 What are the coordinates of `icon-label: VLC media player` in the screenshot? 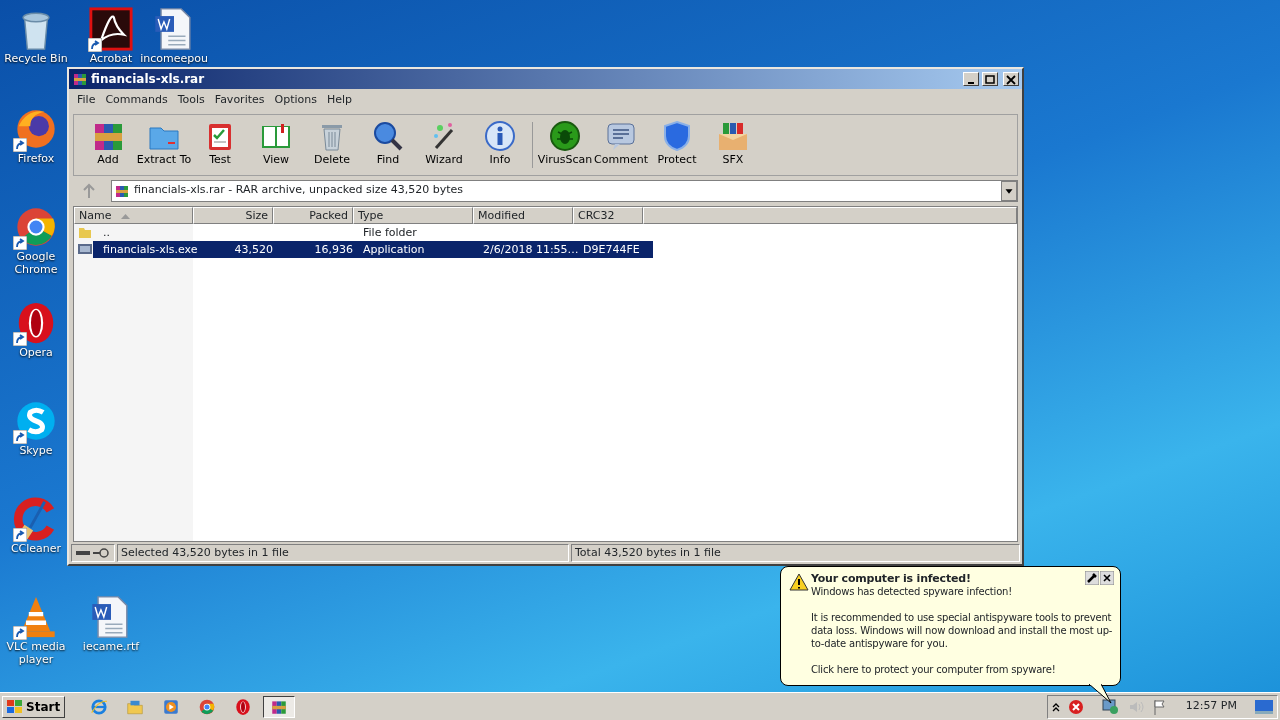 It's located at (36, 653).